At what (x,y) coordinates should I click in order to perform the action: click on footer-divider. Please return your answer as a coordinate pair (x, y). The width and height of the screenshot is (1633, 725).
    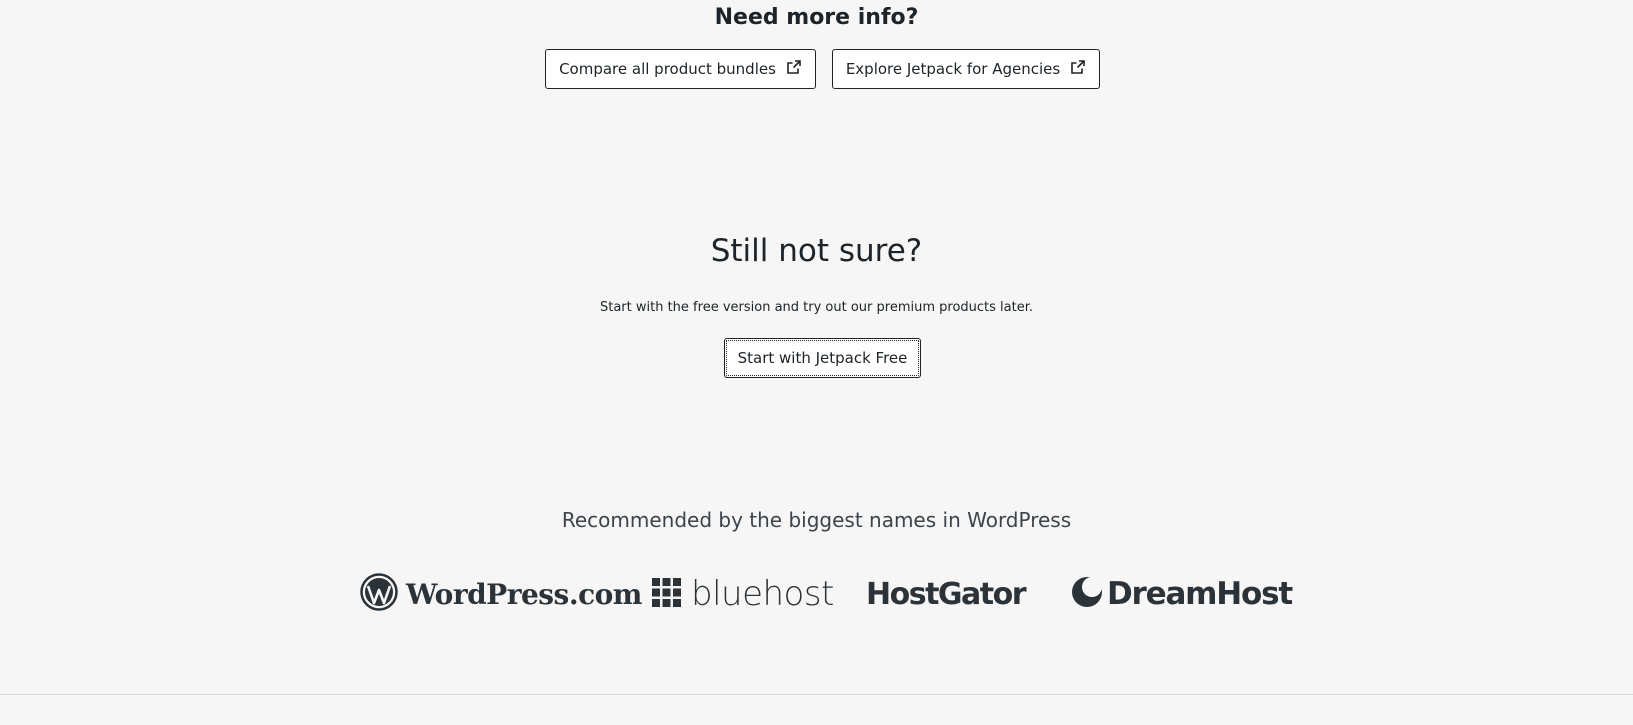
    Looking at the image, I should click on (816, 694).